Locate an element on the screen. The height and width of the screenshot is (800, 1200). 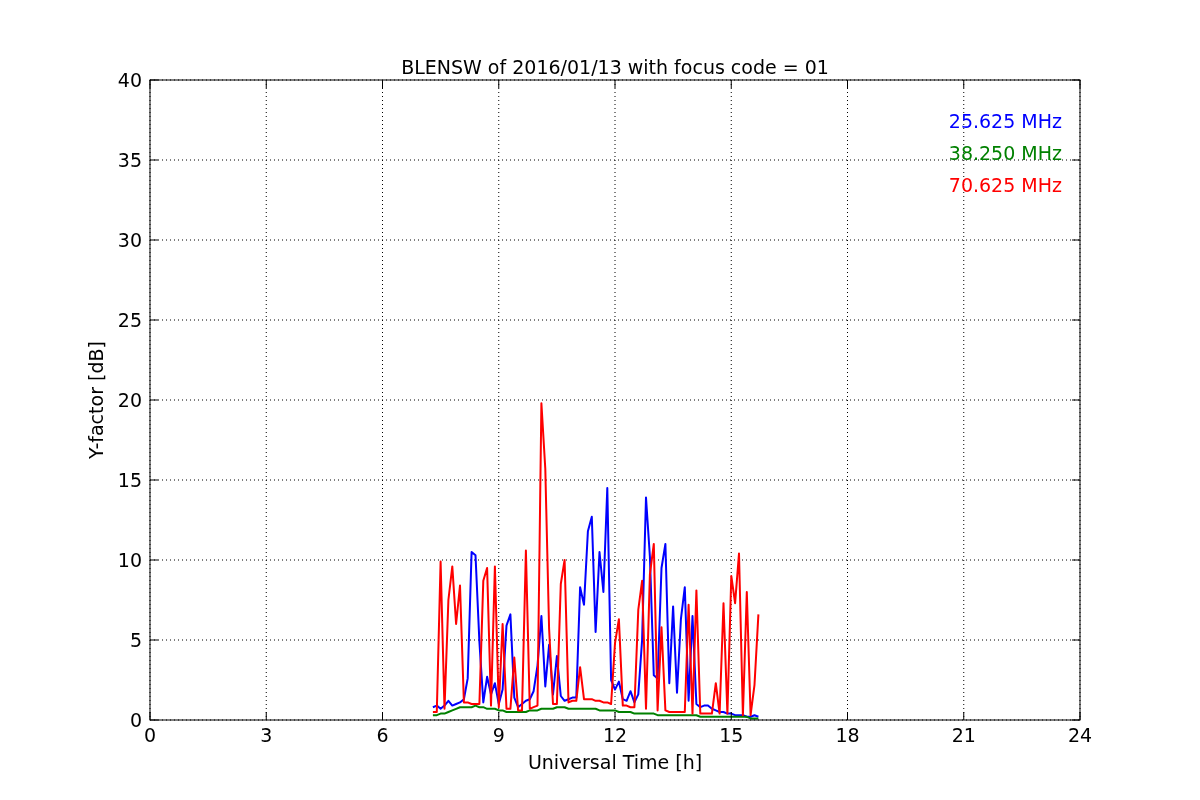
tick-label: 6 is located at coordinates (382, 735).